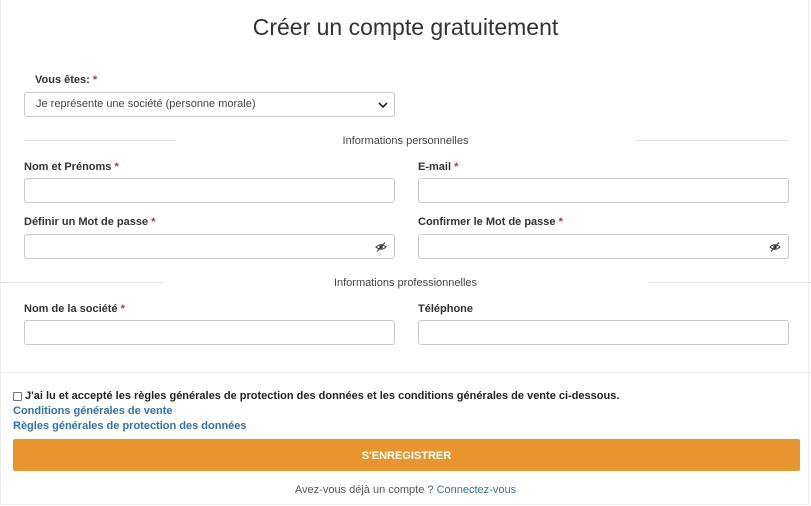 This screenshot has height=506, width=811. I want to click on section-professional-info: Informations professionnelles, so click(405, 284).